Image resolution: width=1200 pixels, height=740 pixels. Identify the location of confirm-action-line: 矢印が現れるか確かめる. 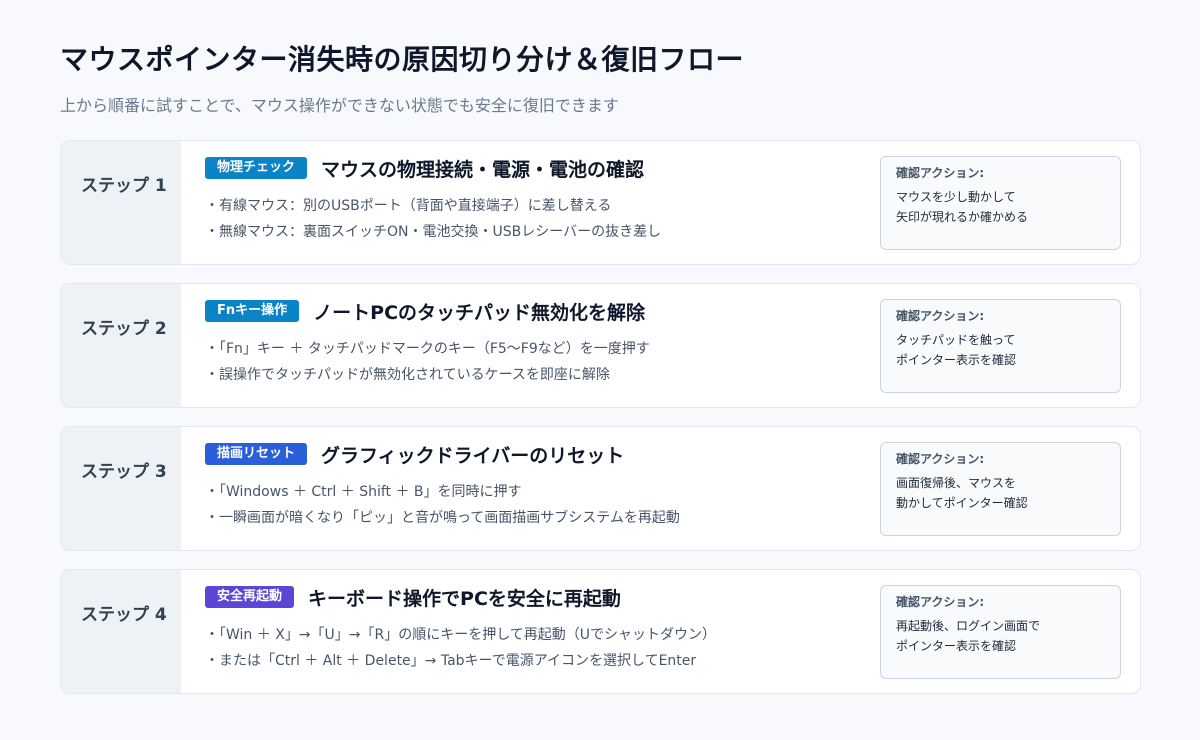
(962, 217).